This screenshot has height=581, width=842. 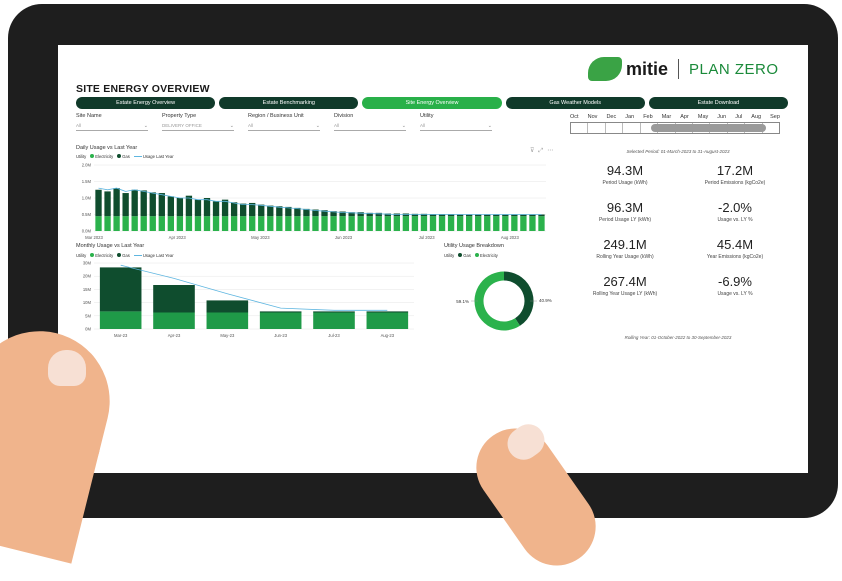 I want to click on filter-site-name: Site Name All ⌄, so click(x=112, y=122).